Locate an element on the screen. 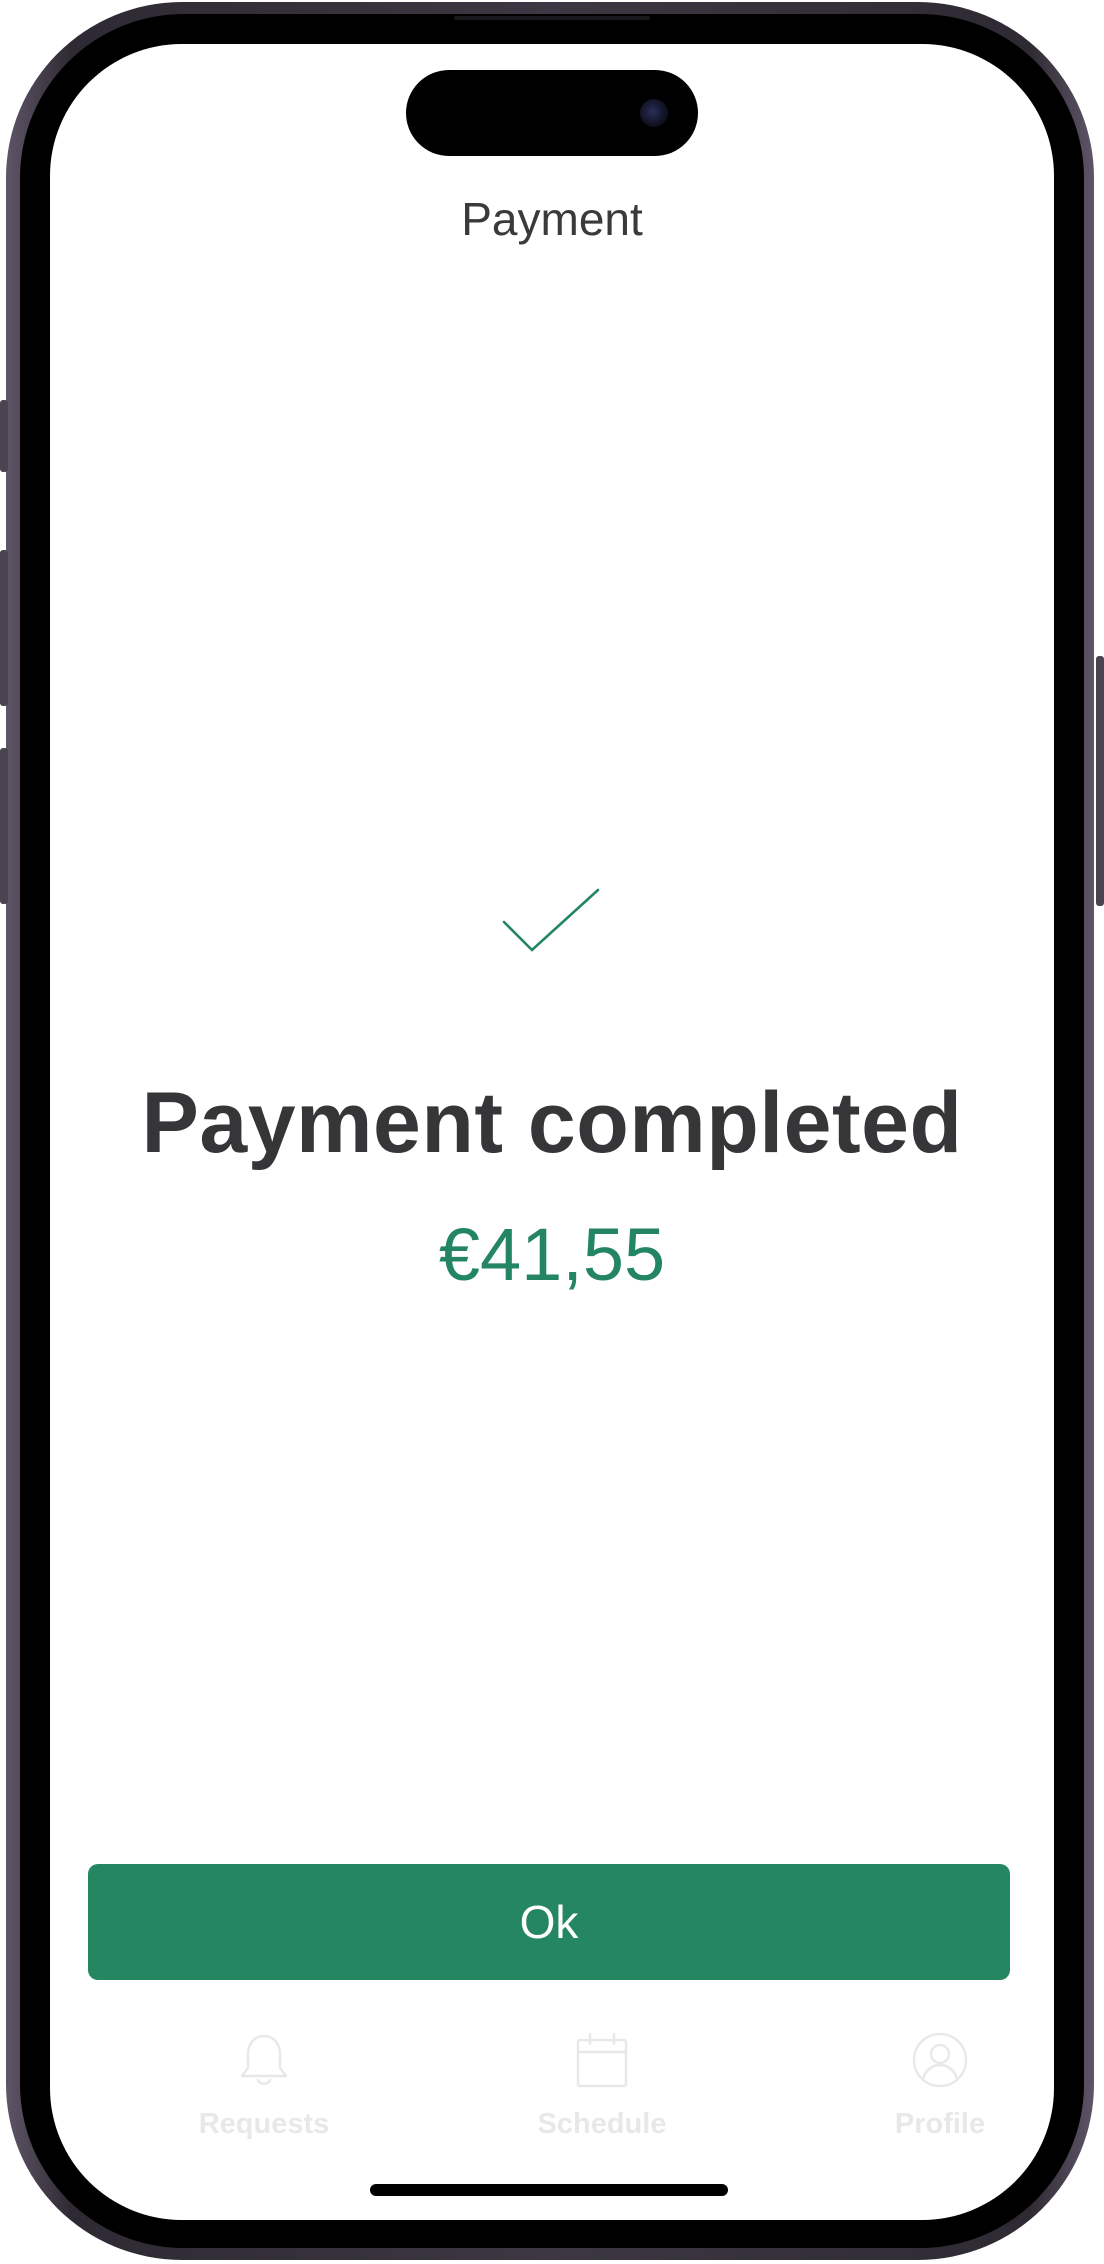  action-button is located at coordinates (4, 436).